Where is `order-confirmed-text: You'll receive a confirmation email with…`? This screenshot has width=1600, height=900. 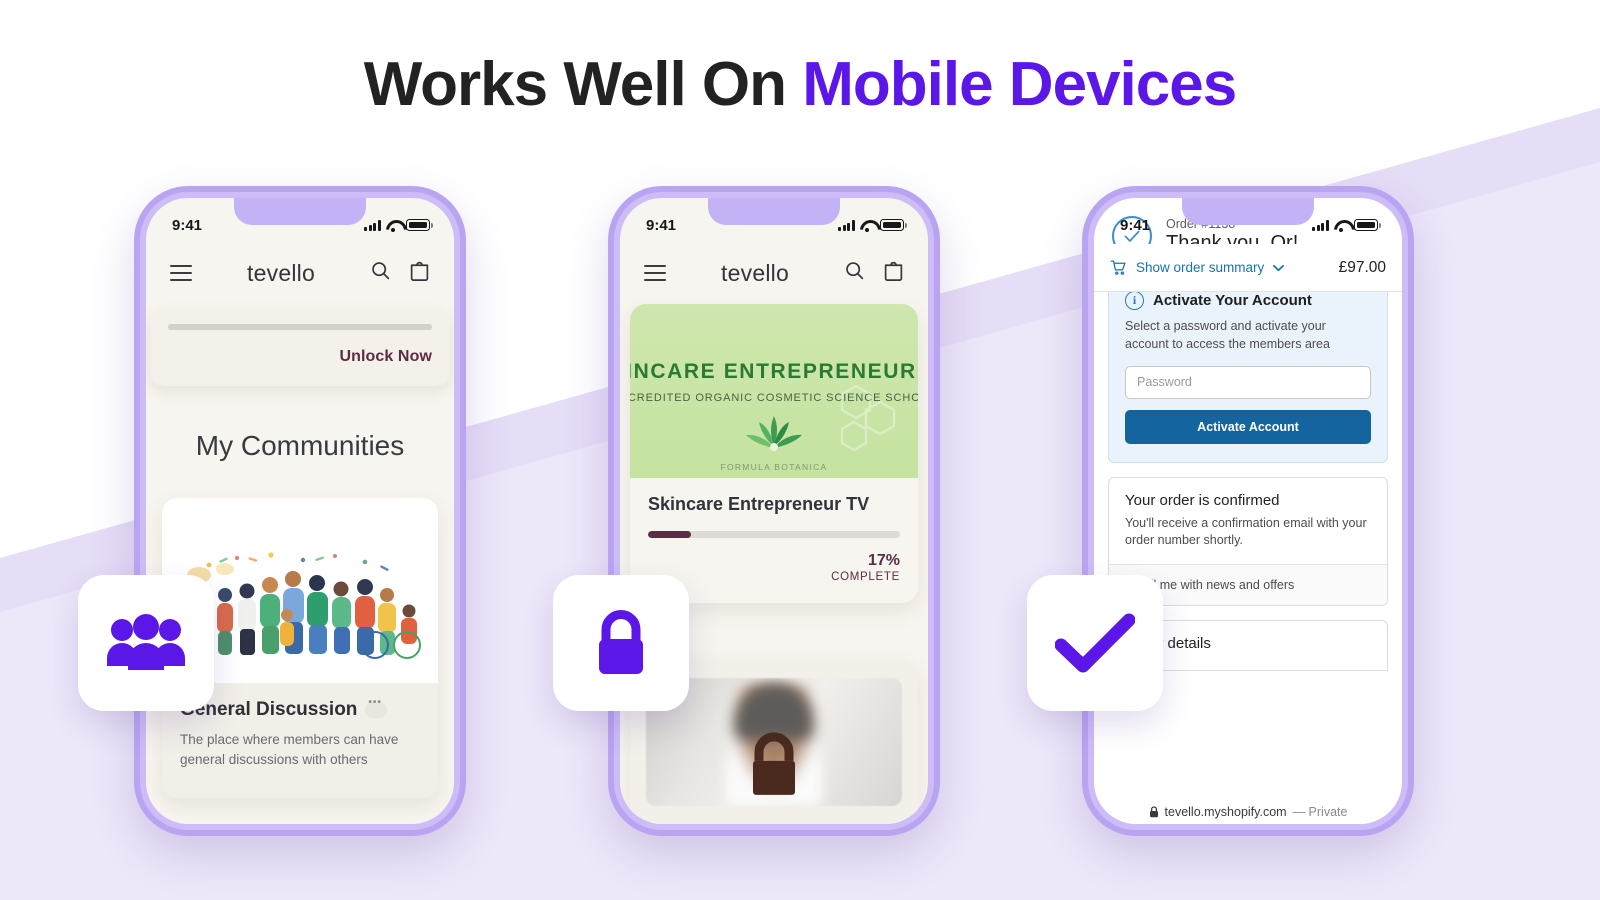
order-confirmed-text: You'll receive a confirmation email with… is located at coordinates (1246, 531).